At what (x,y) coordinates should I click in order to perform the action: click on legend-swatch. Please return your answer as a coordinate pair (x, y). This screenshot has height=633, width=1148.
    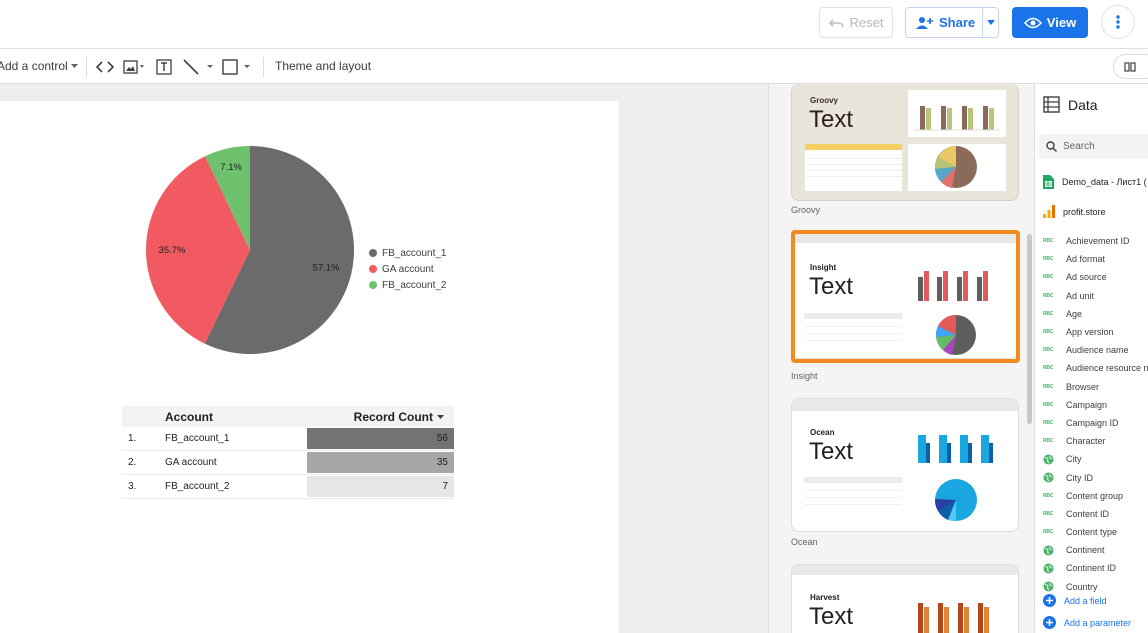
    Looking at the image, I should click on (373, 253).